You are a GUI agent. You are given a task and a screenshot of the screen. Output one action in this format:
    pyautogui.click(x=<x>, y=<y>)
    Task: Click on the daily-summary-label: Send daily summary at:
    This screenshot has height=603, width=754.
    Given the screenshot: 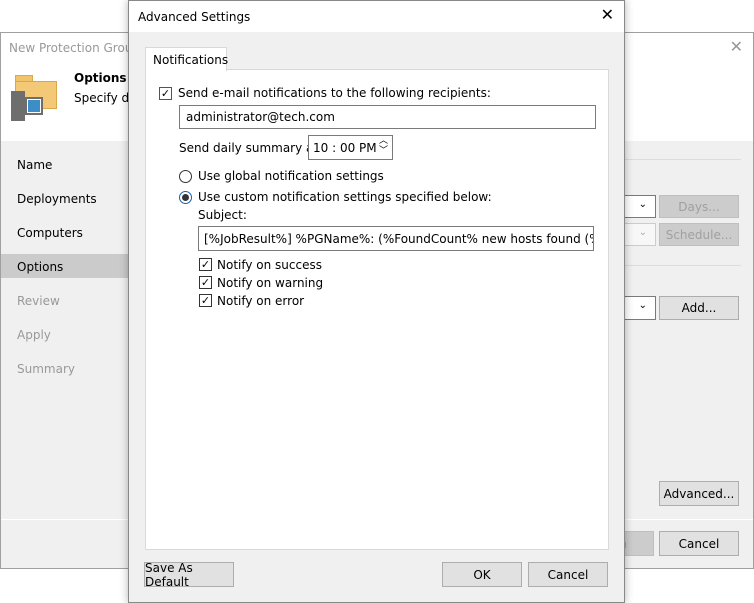 What is the action you would take?
    pyautogui.click(x=251, y=148)
    